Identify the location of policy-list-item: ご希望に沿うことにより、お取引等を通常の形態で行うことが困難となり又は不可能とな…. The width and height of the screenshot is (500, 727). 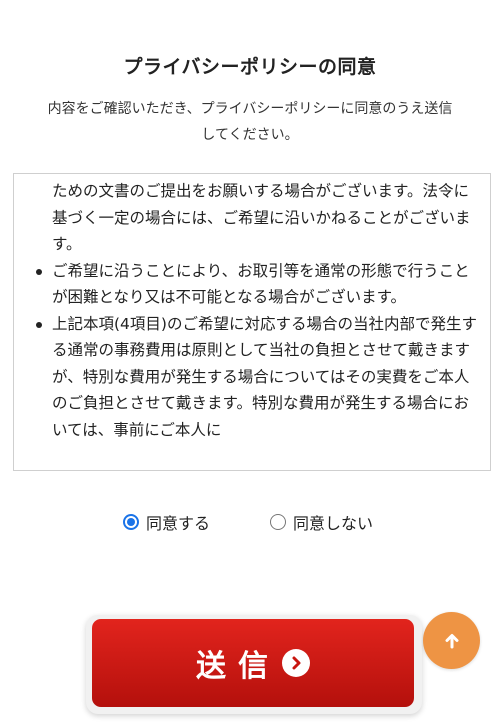
(257, 284).